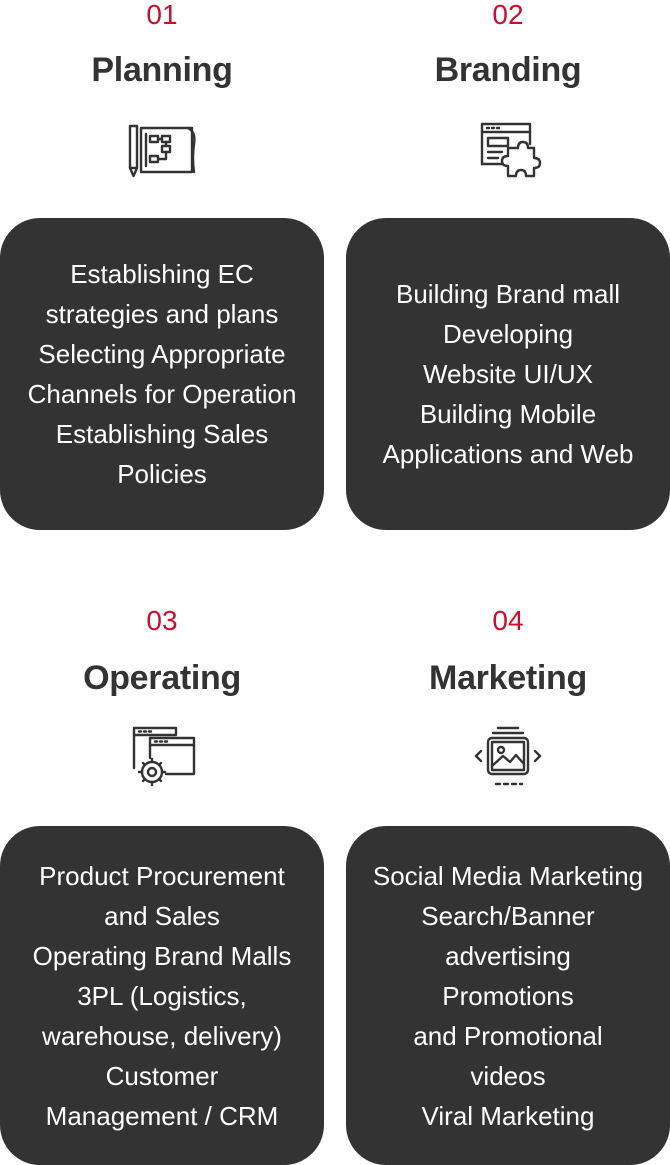  I want to click on card-line: Search/Banner, so click(508, 915).